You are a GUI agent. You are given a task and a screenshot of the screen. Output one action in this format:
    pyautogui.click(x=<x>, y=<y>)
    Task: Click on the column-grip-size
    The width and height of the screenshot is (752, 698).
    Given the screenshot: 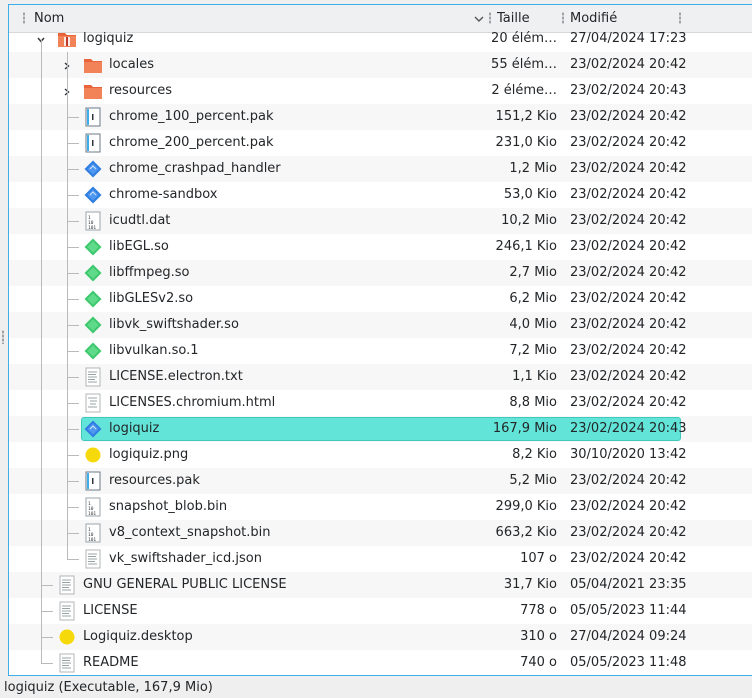 What is the action you would take?
    pyautogui.click(x=490, y=18)
    